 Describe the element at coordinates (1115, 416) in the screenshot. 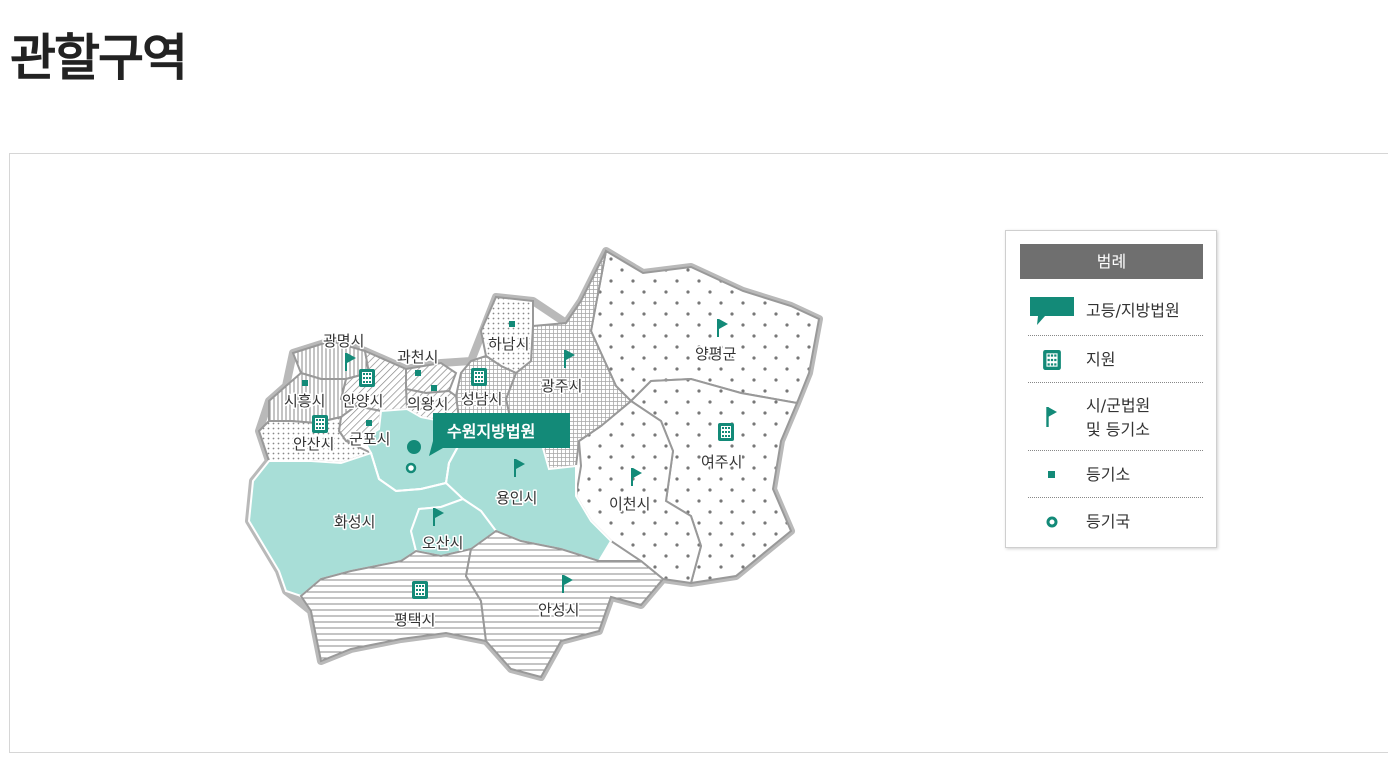

I see `legend-item-city-court: 시/군법원 및 등기소` at that location.